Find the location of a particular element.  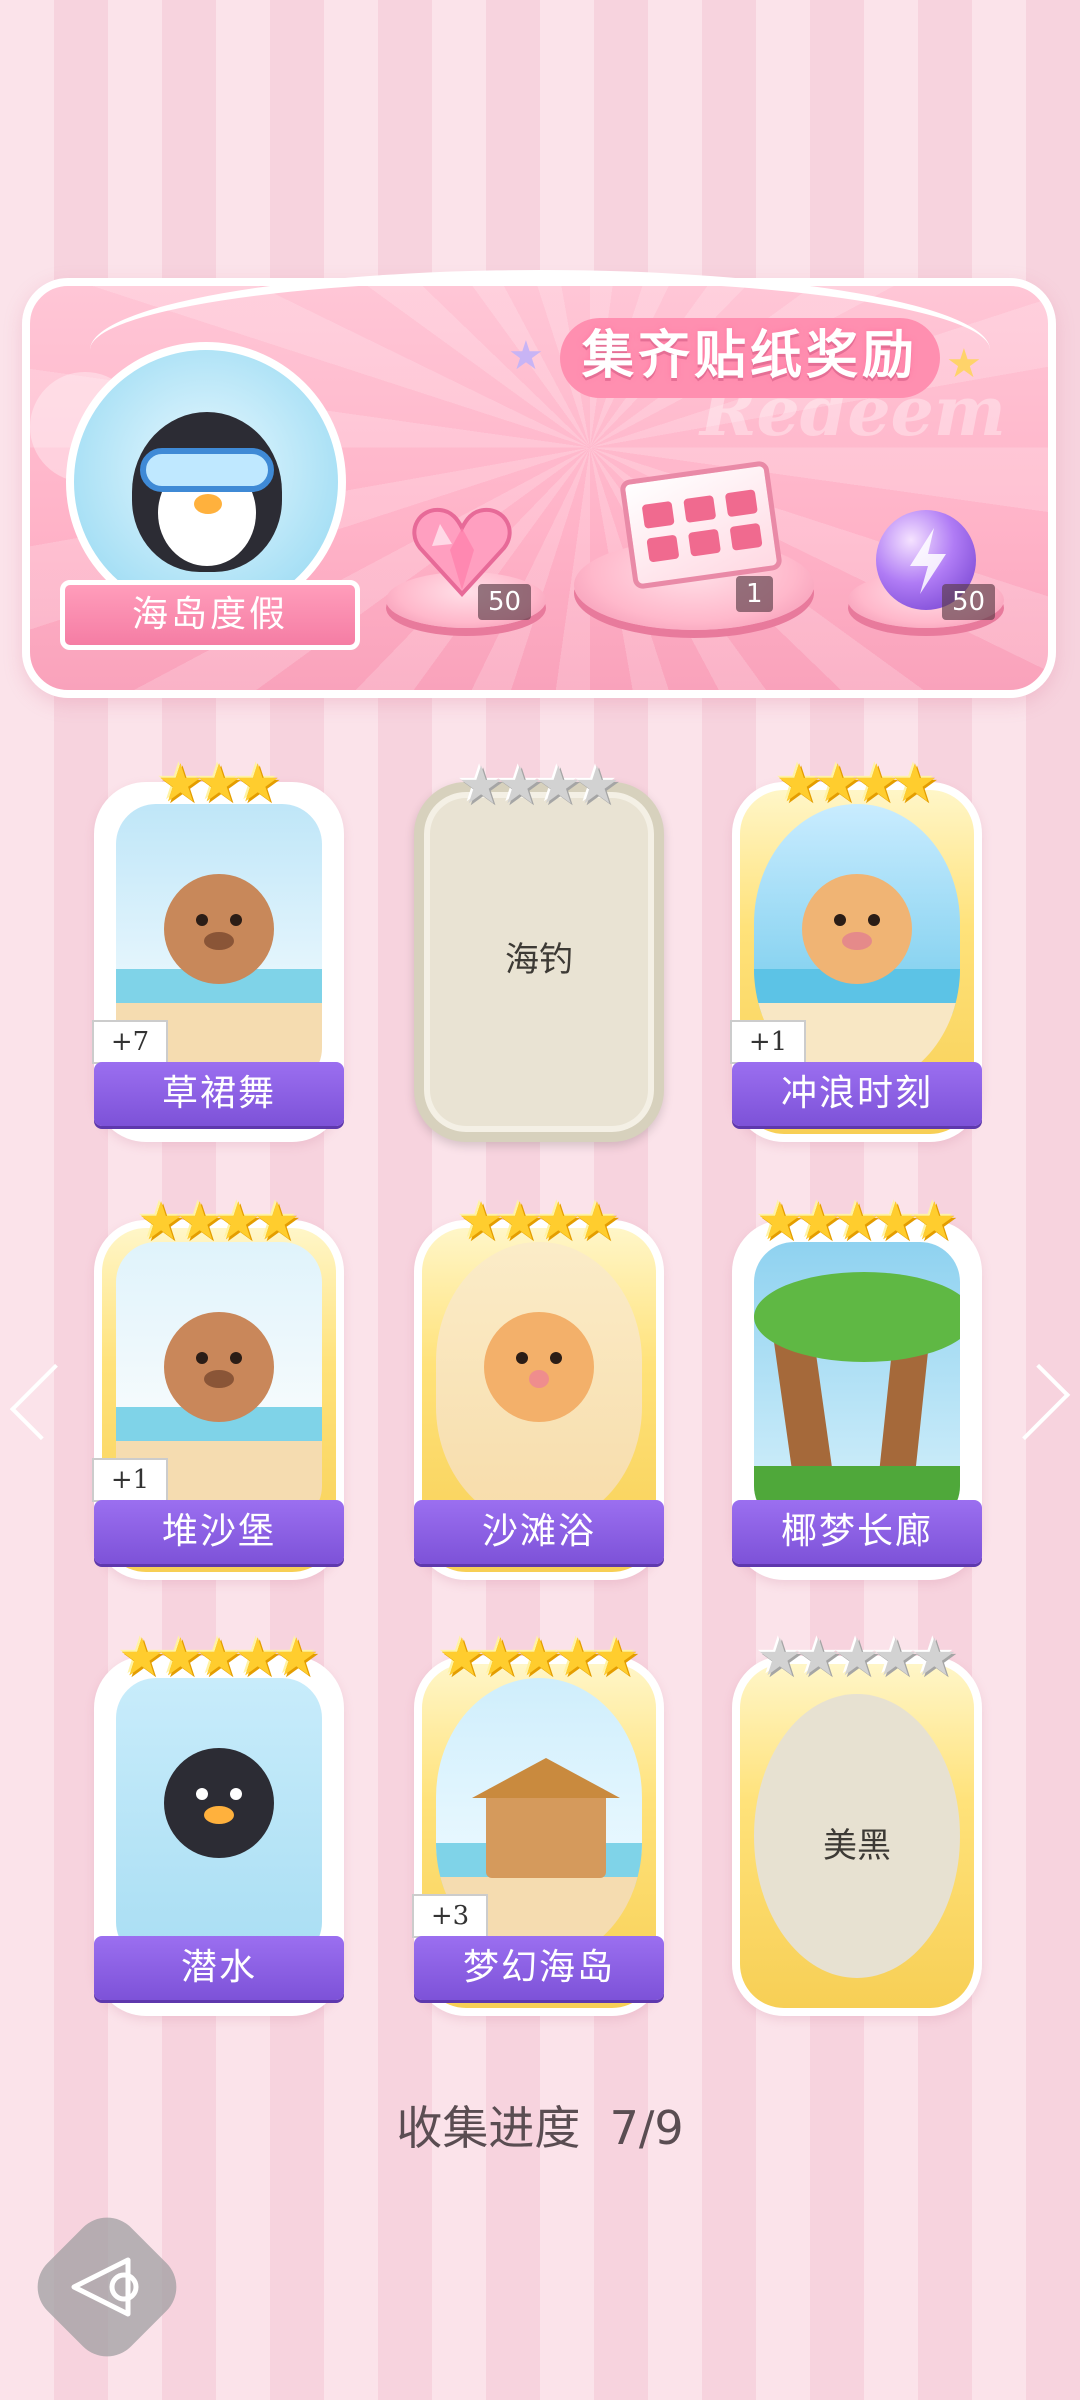

reward-count: 1 is located at coordinates (754, 594).